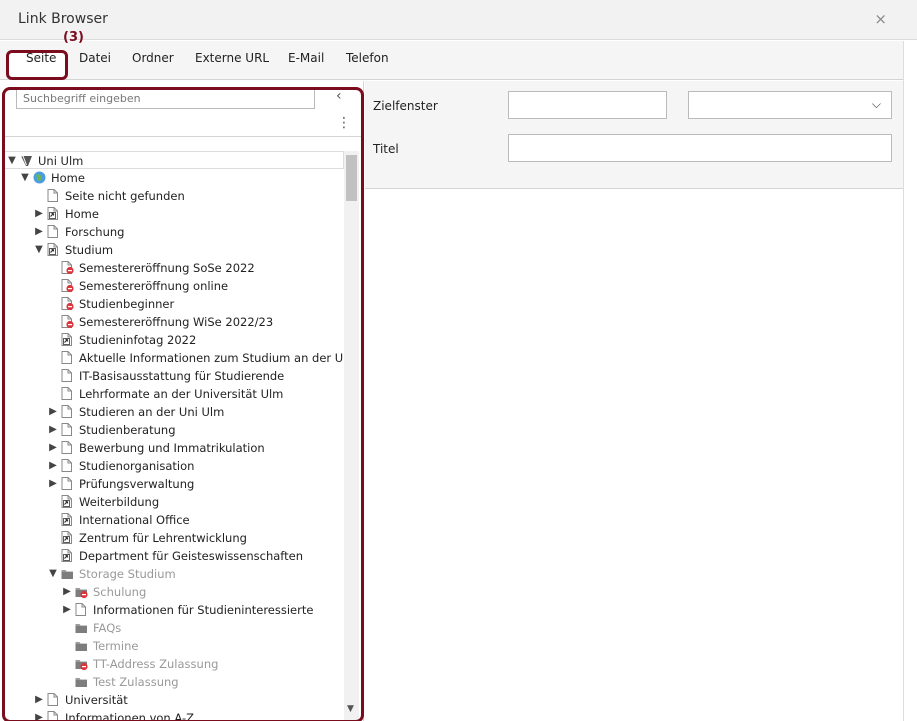 This screenshot has width=917, height=721. Describe the element at coordinates (700, 148) in the screenshot. I see `title-input` at that location.